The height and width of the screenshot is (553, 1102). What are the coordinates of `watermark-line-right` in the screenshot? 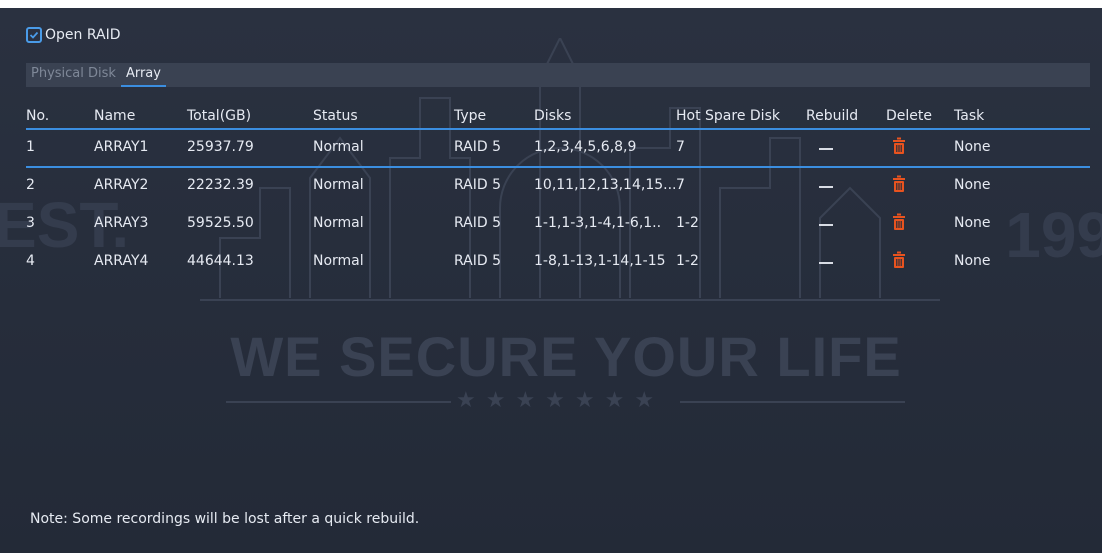 It's located at (792, 402).